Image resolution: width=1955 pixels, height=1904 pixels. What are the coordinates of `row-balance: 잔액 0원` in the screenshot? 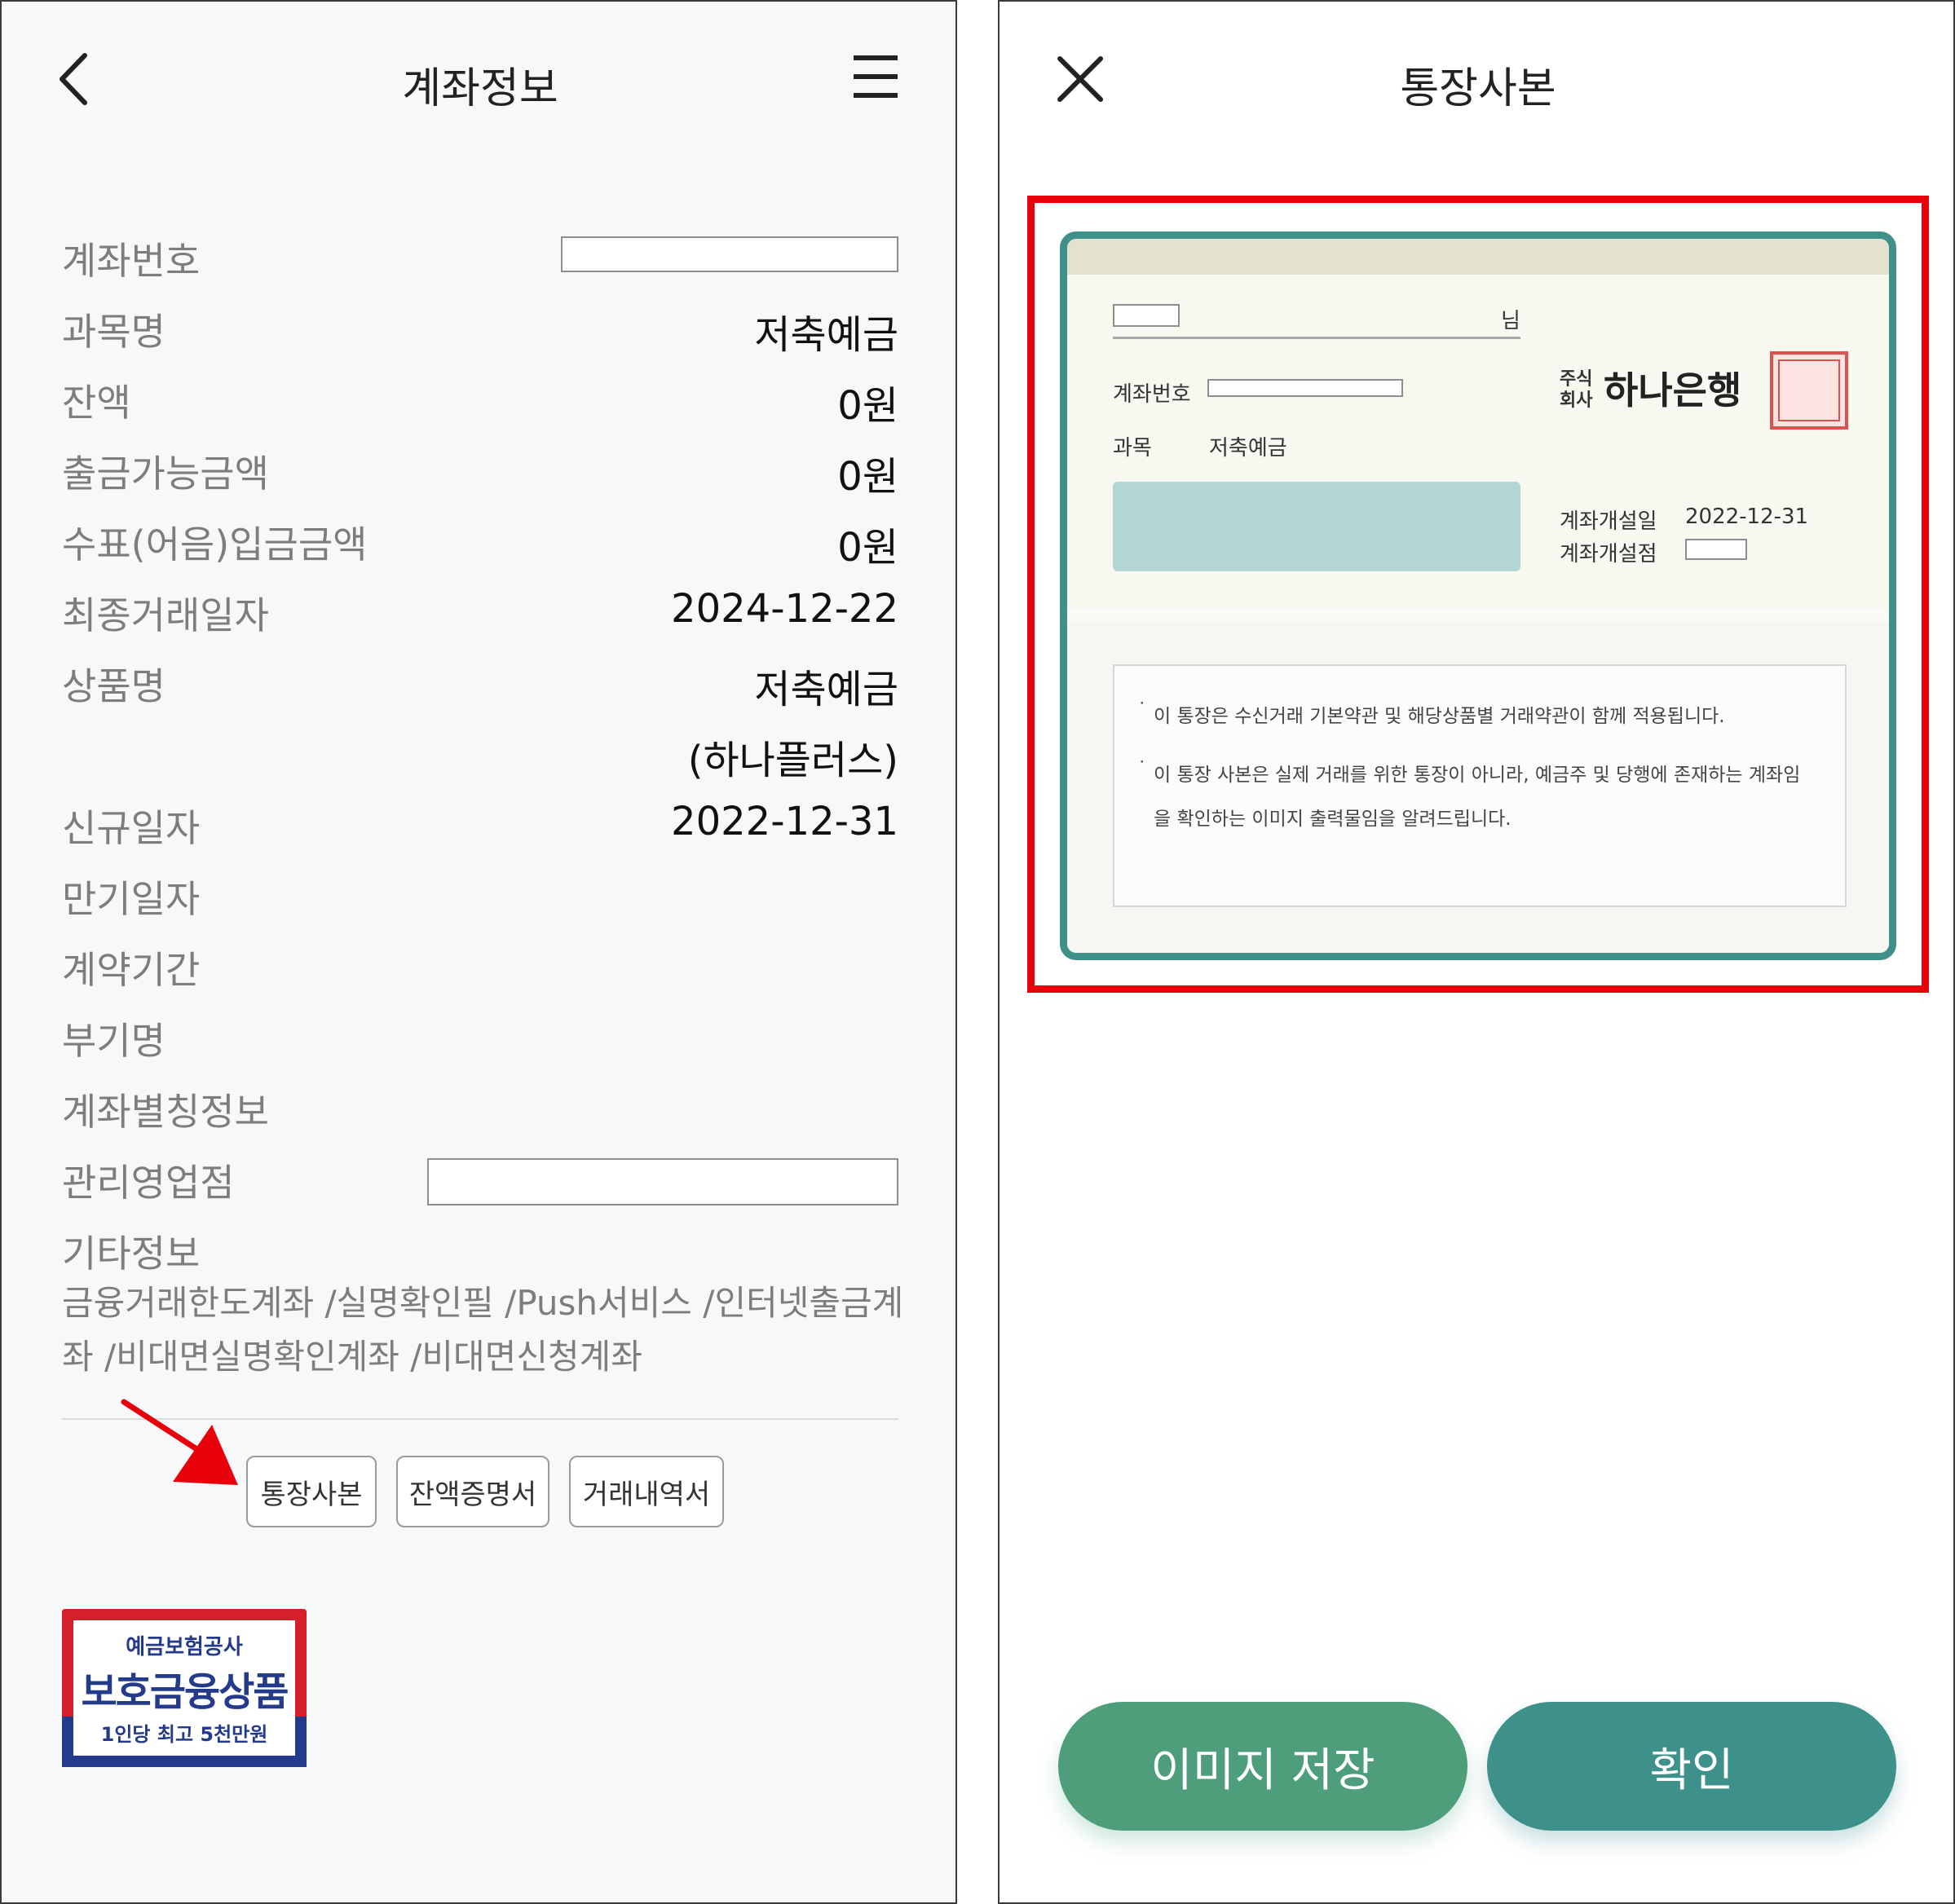 It's located at (480, 402).